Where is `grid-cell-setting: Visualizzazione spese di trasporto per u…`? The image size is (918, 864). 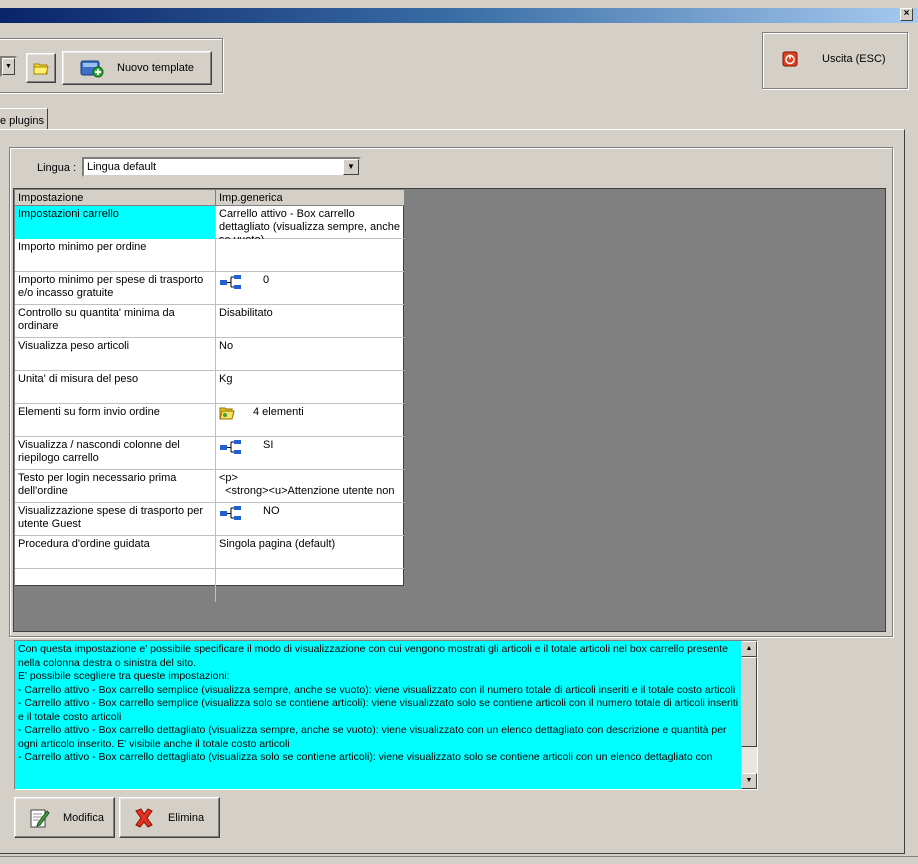 grid-cell-setting: Visualizzazione spese di trasporto per u… is located at coordinates (115, 519).